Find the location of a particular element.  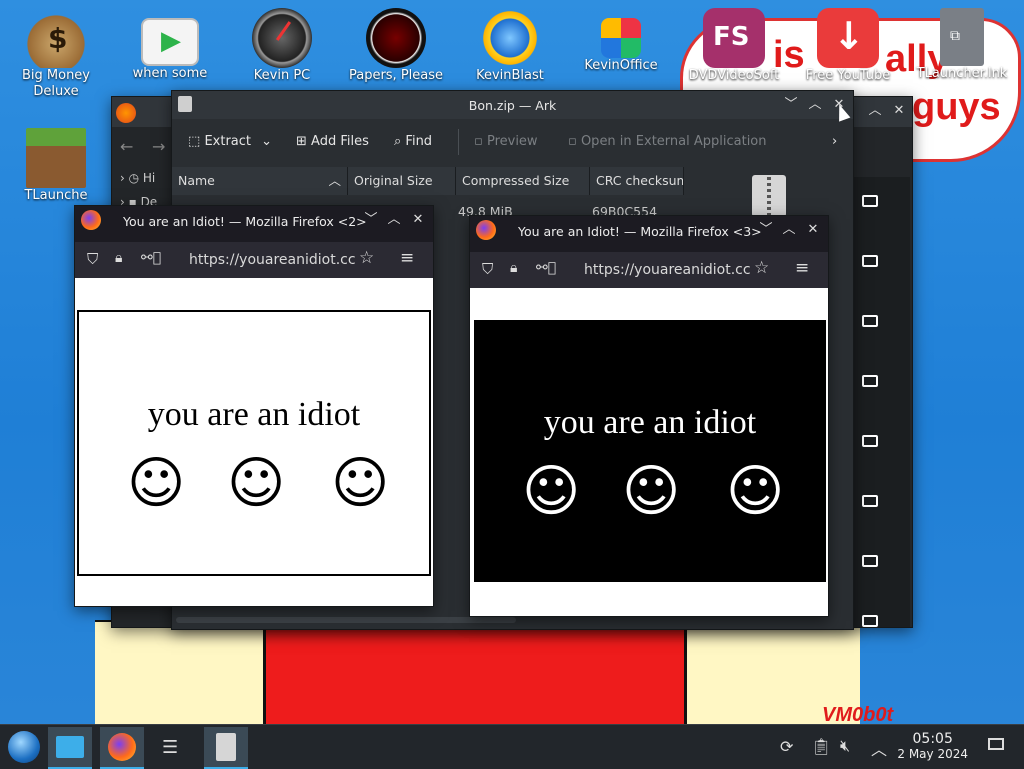

column-header-crc: CRC checksum is located at coordinates (637, 181).